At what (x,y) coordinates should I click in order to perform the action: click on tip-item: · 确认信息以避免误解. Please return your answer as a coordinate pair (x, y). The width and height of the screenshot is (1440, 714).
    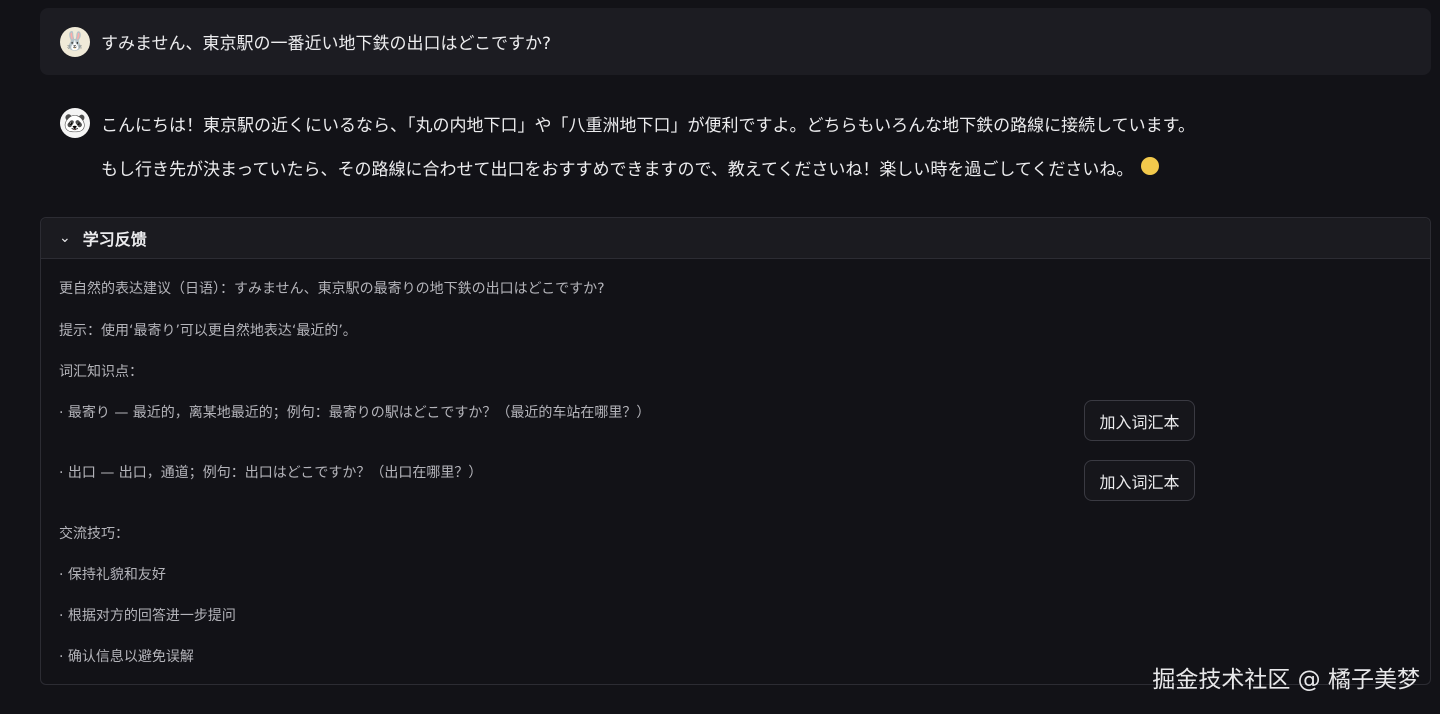
    Looking at the image, I should click on (126, 657).